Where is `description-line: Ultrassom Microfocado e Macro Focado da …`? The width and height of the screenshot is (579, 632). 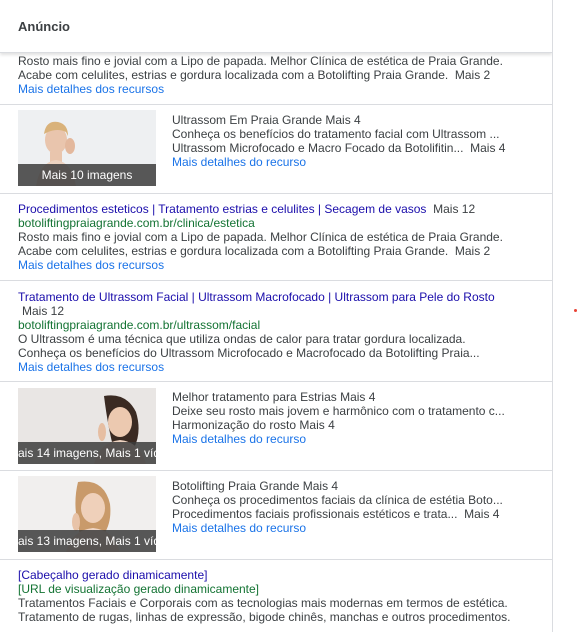
description-line: Ultrassom Microfocado e Macro Focado da … is located at coordinates (339, 148).